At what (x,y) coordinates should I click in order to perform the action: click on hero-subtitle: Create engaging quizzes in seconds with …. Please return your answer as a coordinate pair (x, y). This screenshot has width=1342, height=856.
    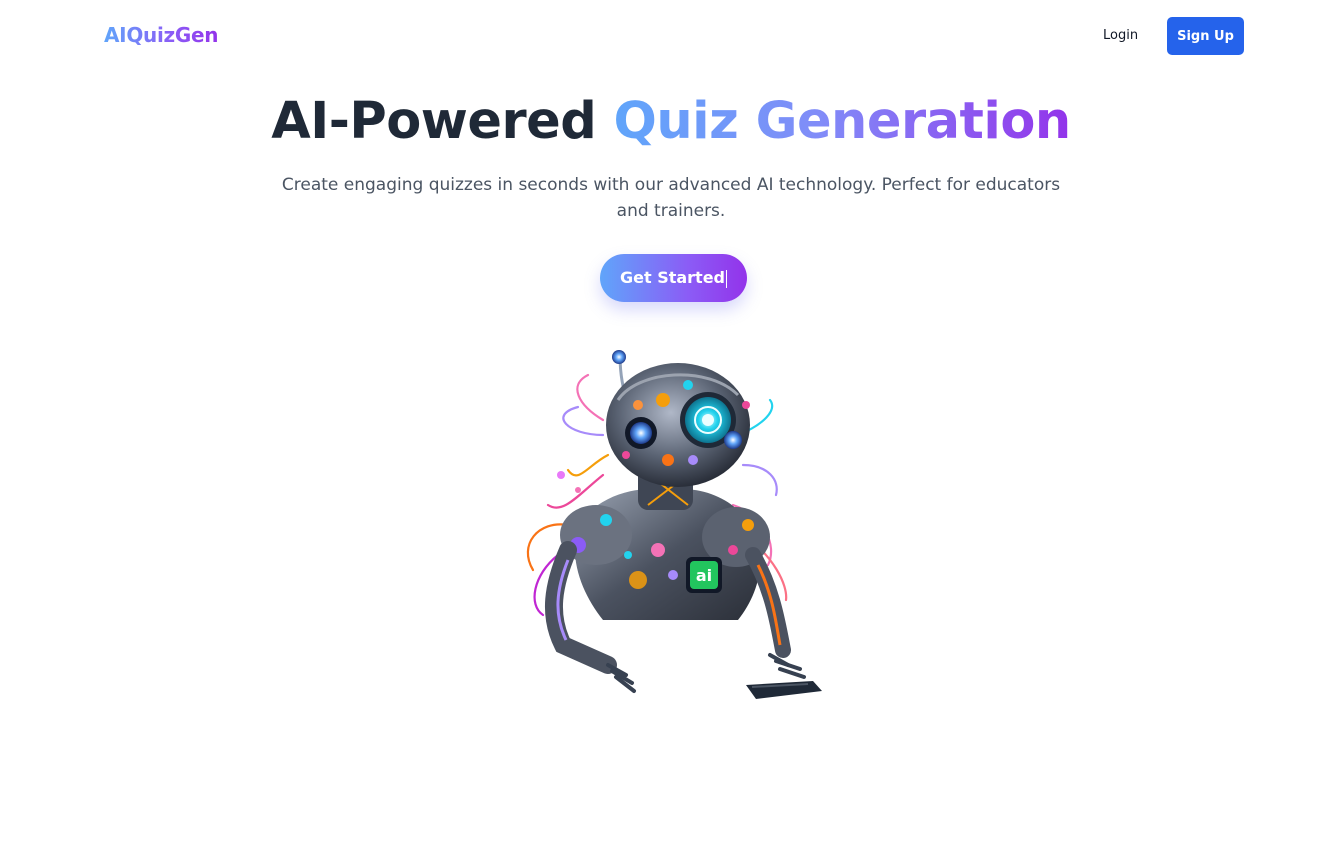
    Looking at the image, I should click on (671, 198).